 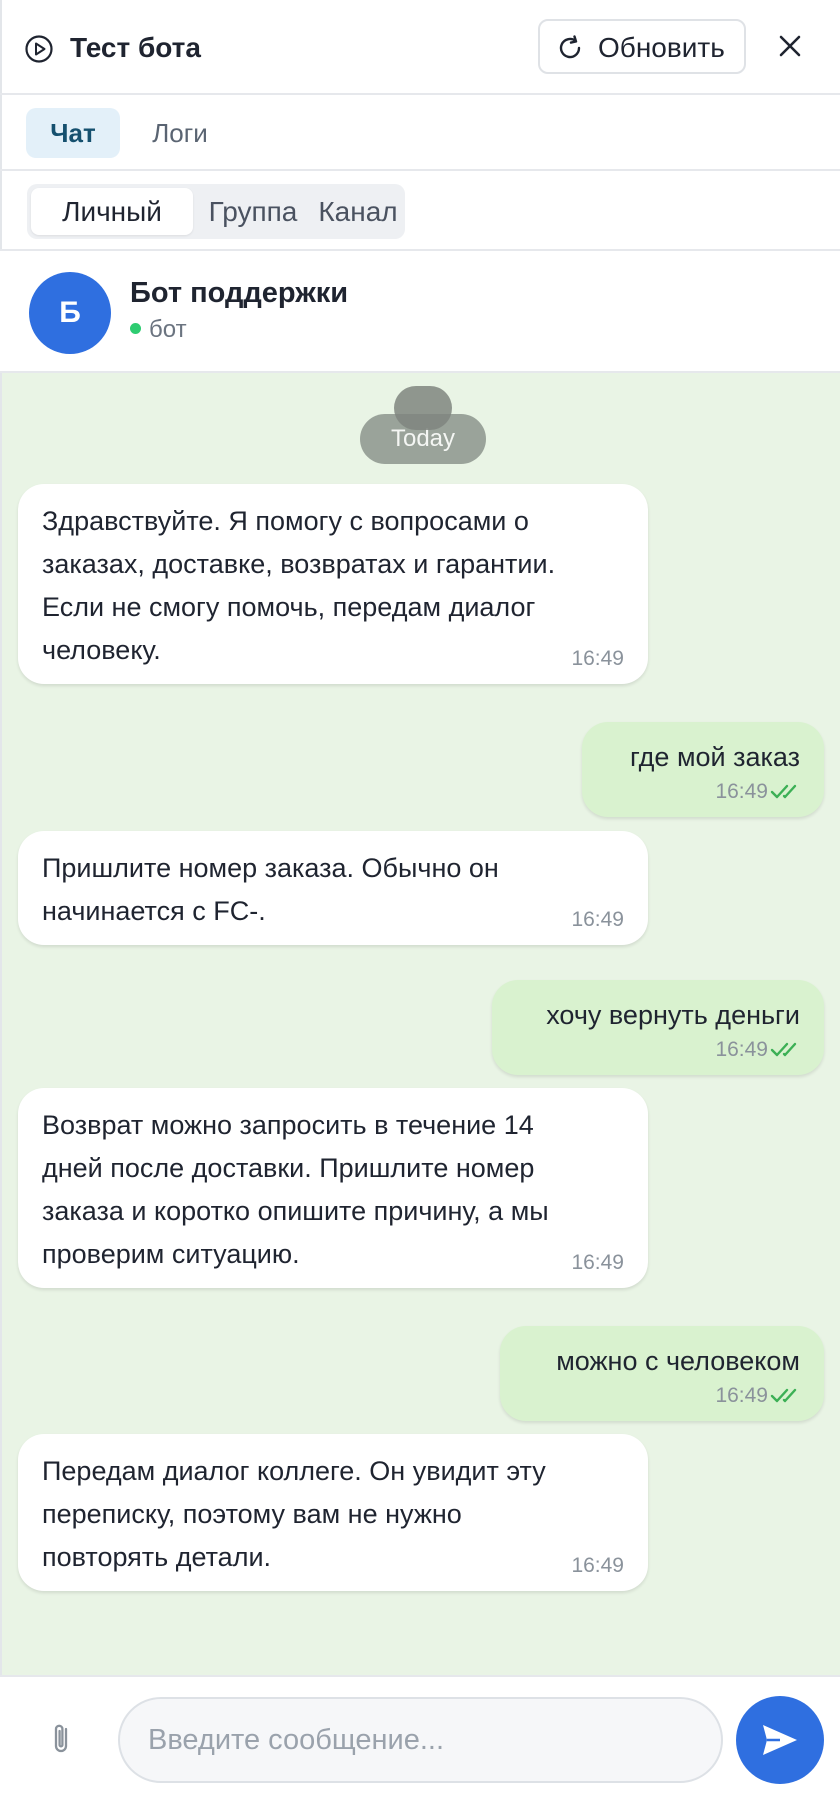 I want to click on send-icon, so click(x=780, y=1740).